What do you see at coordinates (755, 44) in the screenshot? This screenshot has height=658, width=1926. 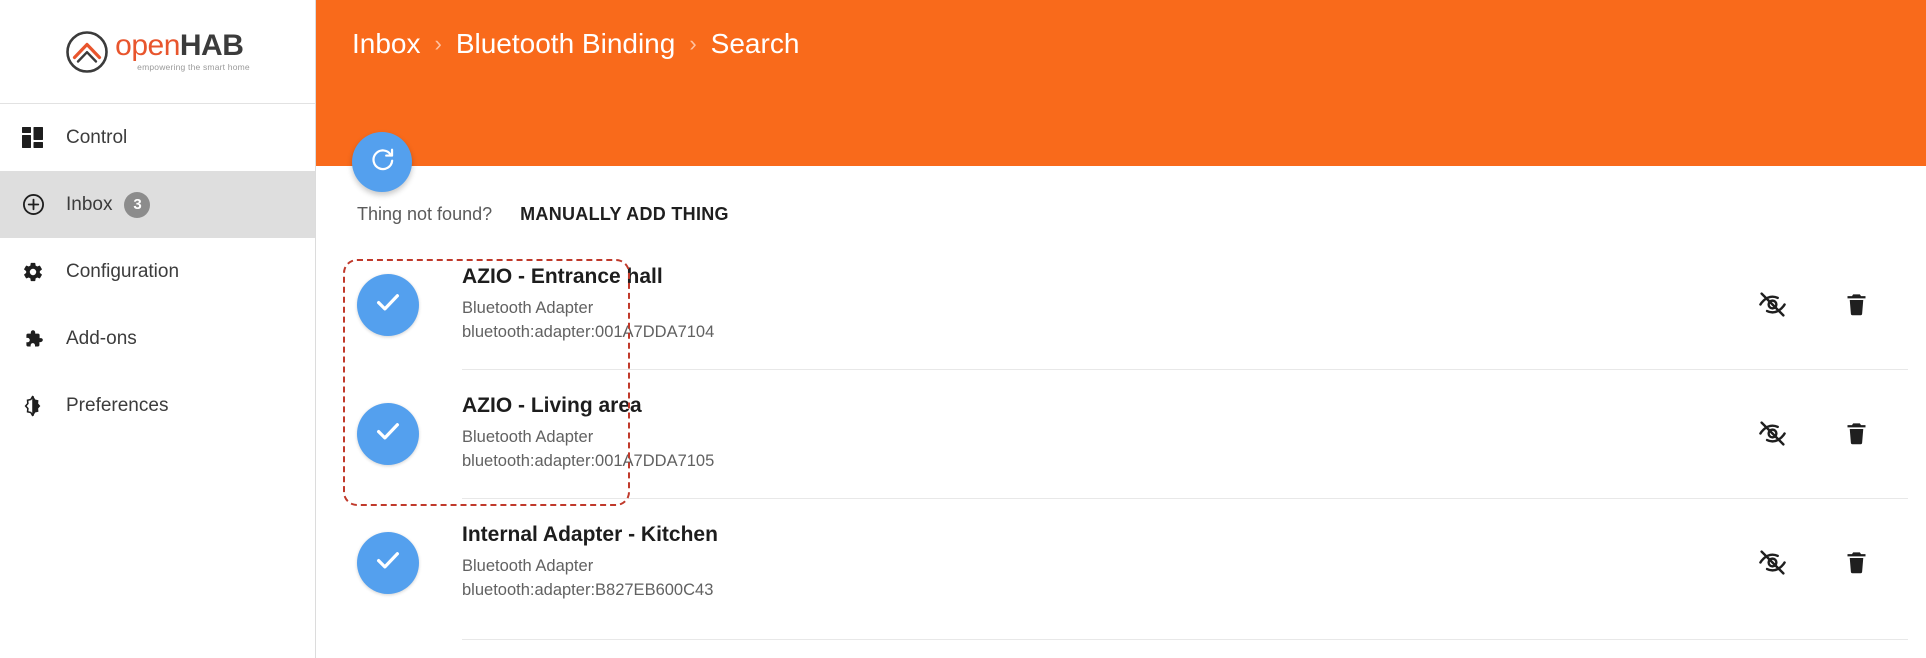 I see `breadcrumb-item-search: Search` at bounding box center [755, 44].